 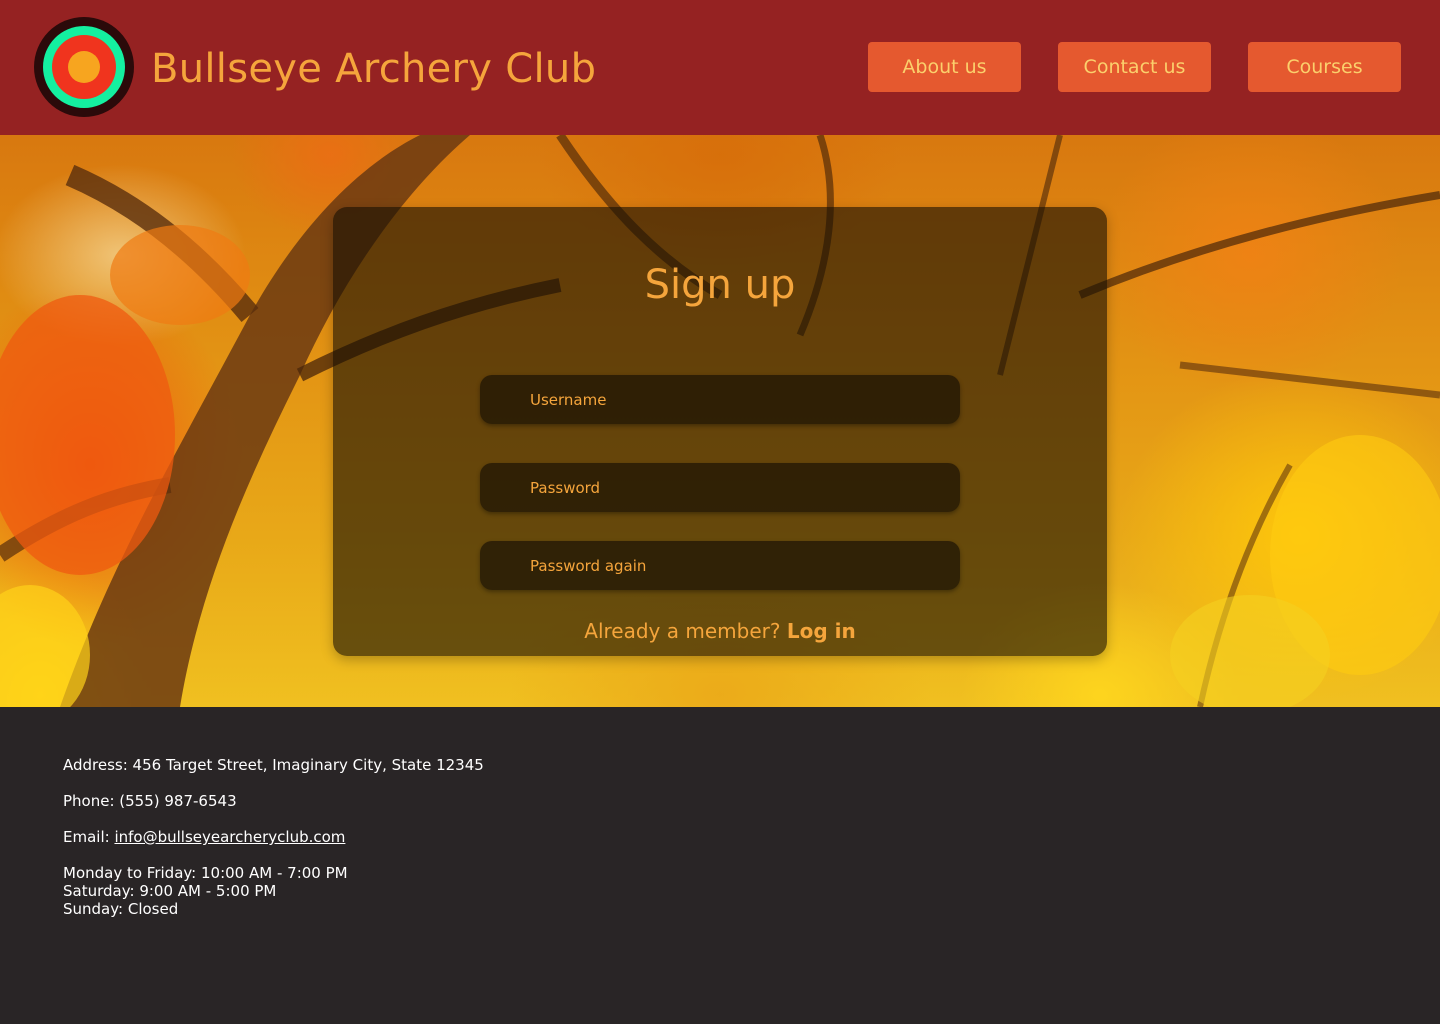 What do you see at coordinates (150, 801) in the screenshot?
I see `footer-phone: Phone: (555) 987-6543` at bounding box center [150, 801].